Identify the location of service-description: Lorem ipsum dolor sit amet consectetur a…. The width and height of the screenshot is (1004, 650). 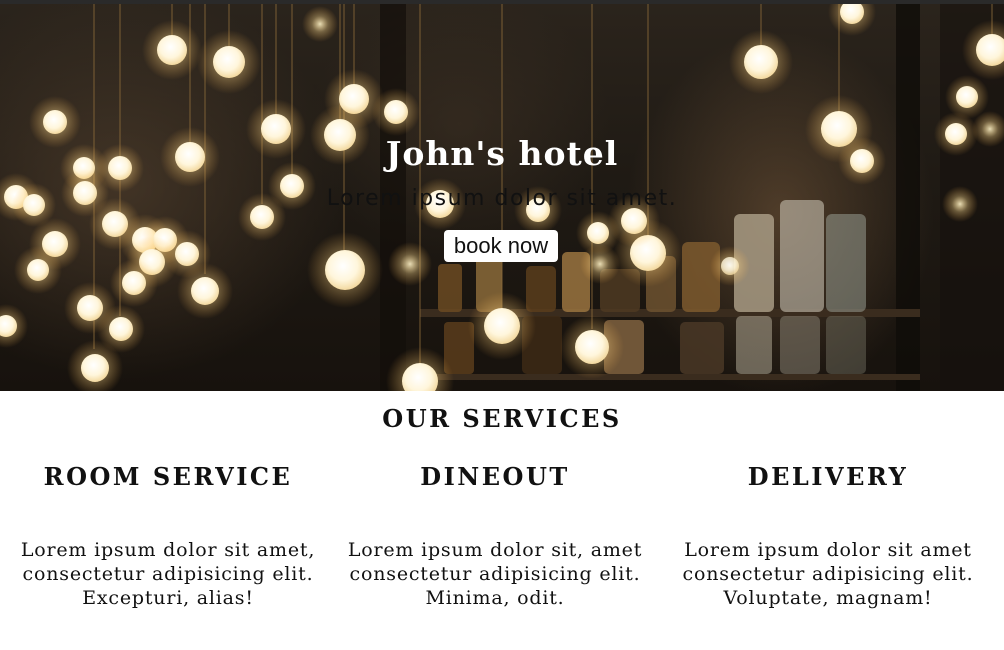
(828, 574).